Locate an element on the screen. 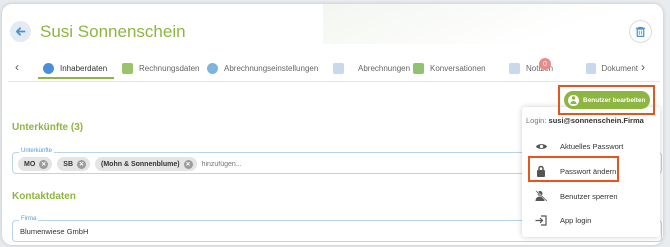 This screenshot has height=247, width=670. header-background is located at coordinates (493, 24).